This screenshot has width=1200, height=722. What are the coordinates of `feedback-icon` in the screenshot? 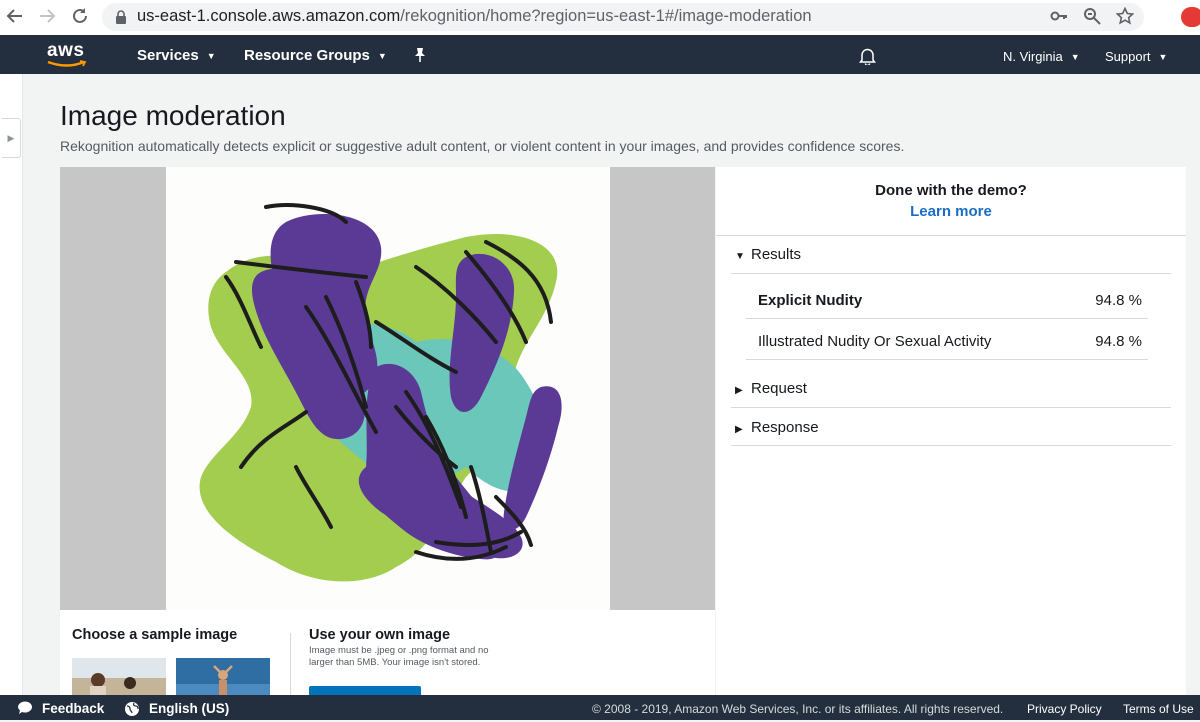 It's located at (25, 710).